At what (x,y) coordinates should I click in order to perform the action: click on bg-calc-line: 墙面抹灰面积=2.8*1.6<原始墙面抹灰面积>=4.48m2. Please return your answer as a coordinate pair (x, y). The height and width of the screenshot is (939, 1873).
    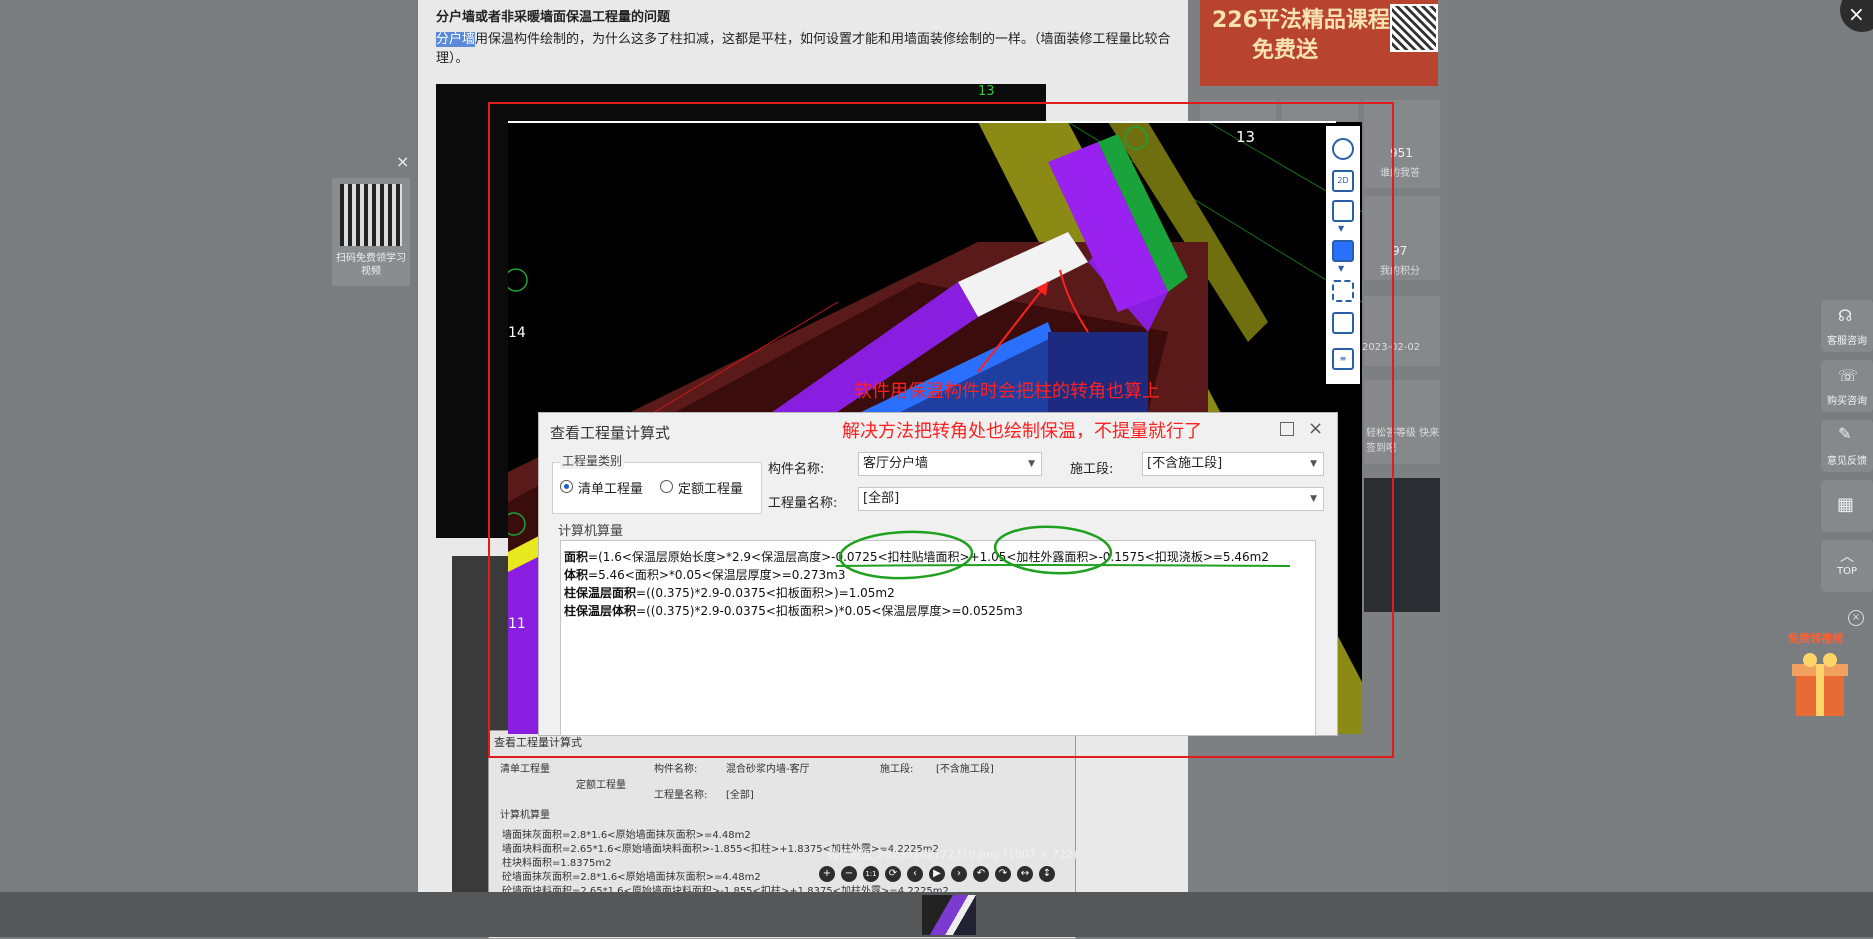
    Looking at the image, I should click on (626, 835).